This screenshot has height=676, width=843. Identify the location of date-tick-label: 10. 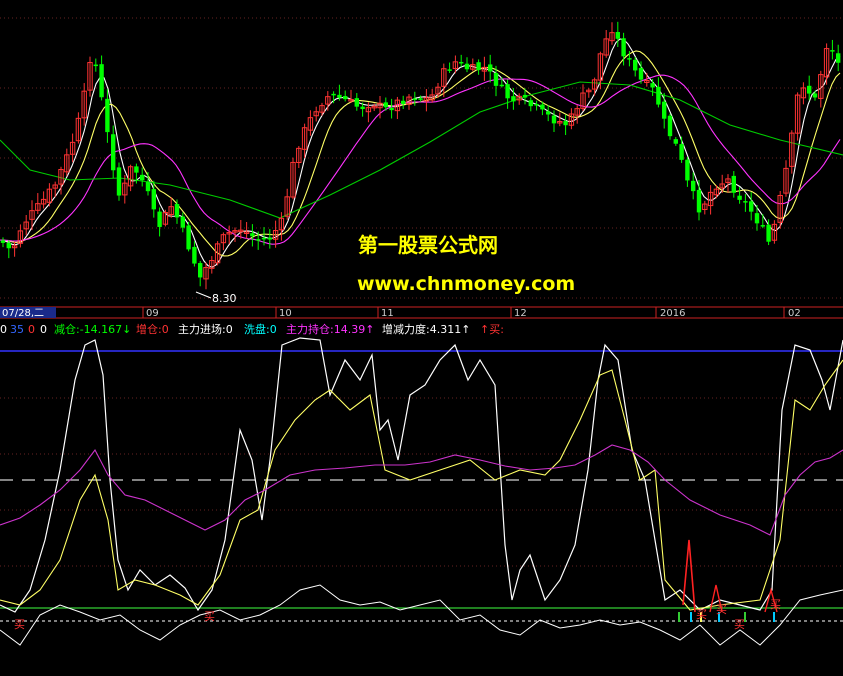
(285, 313).